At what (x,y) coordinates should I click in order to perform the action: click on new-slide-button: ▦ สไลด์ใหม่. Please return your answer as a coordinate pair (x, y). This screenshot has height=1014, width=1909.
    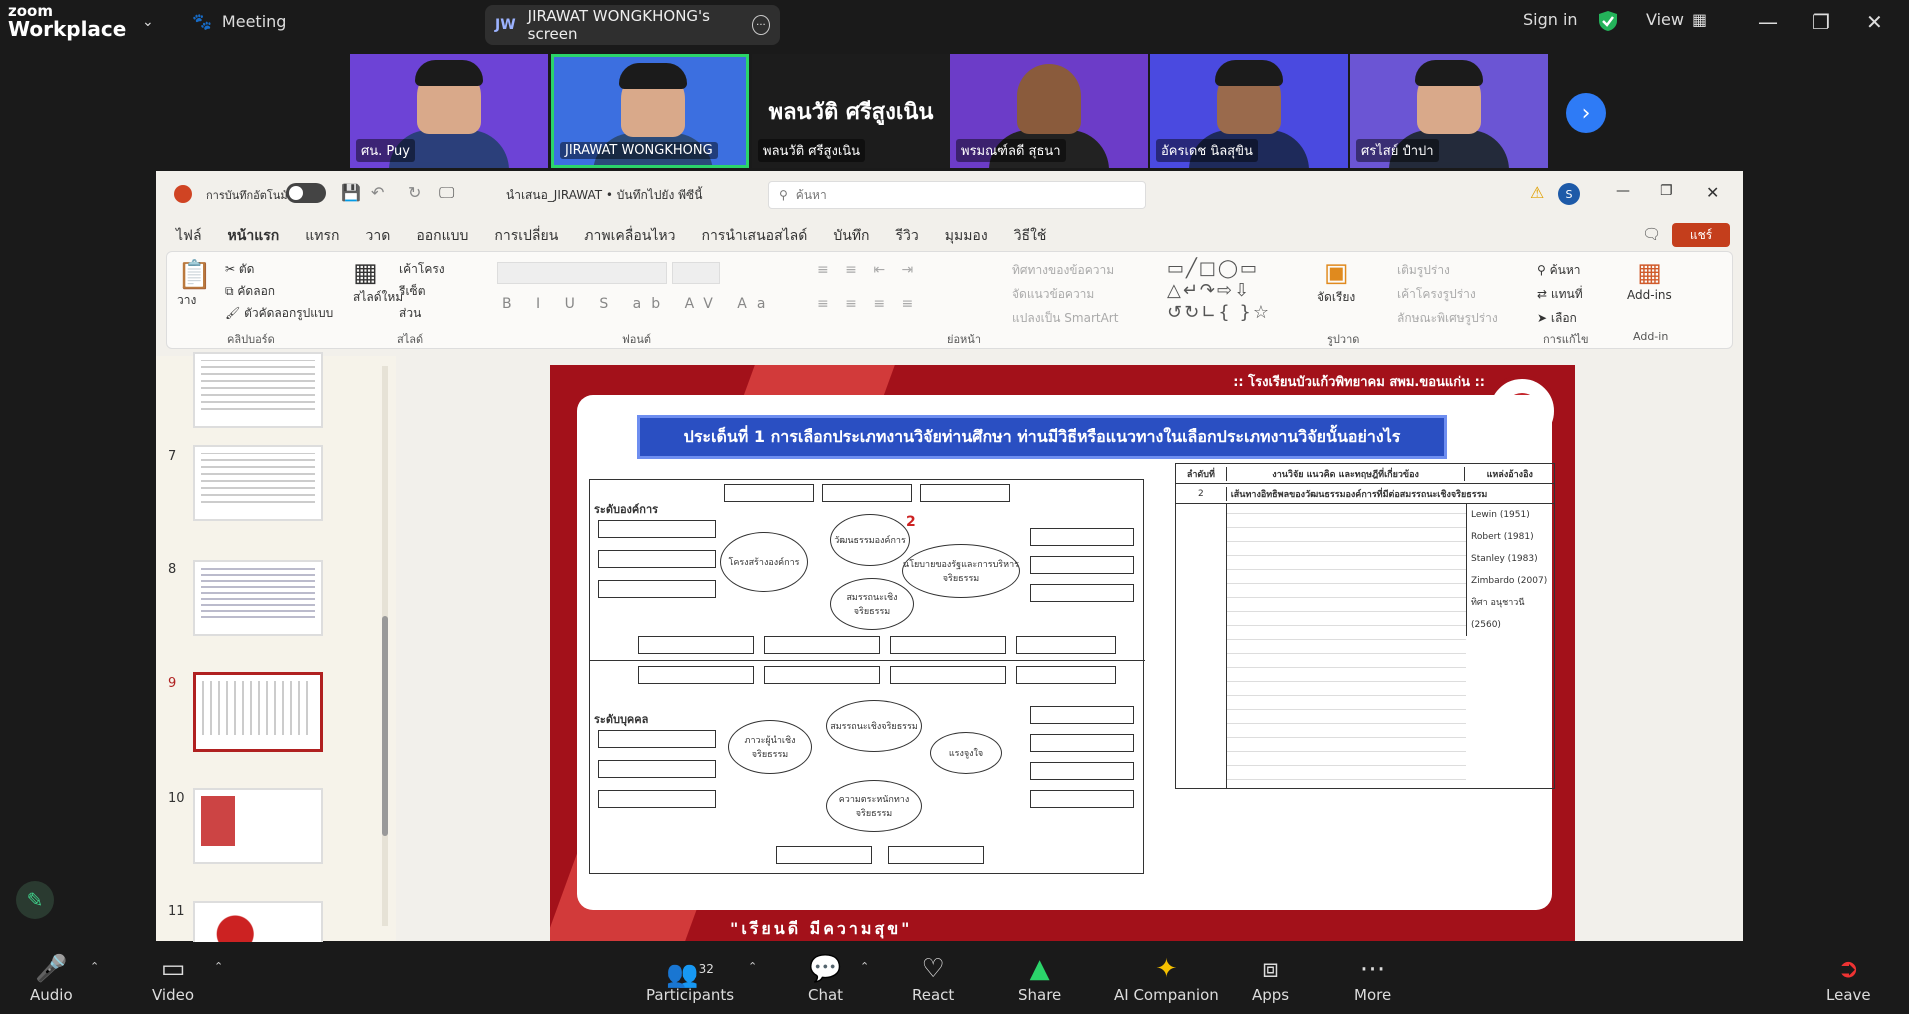
    Looking at the image, I should click on (378, 282).